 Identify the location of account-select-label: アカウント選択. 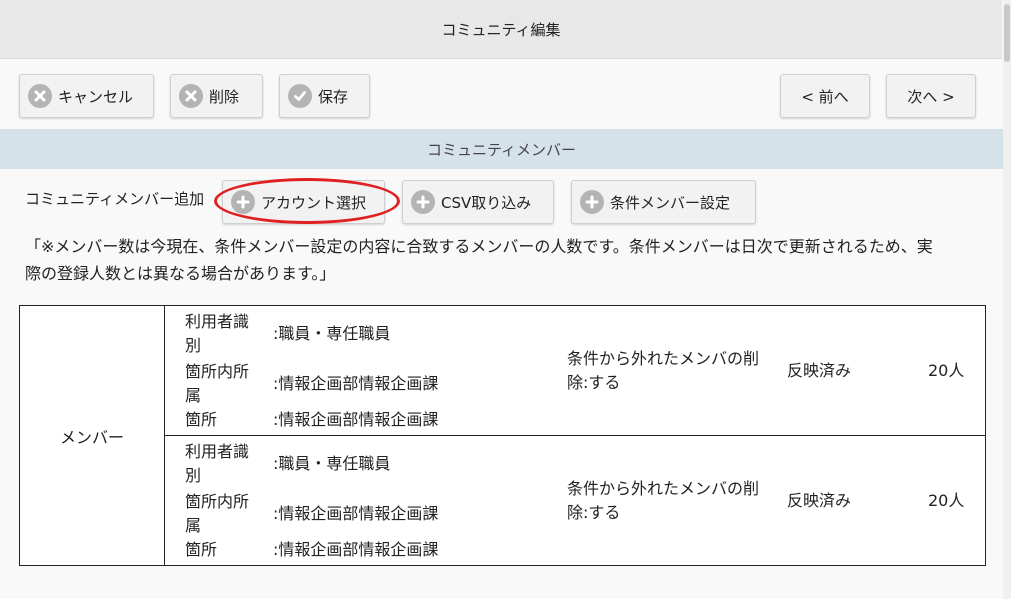
(314, 202).